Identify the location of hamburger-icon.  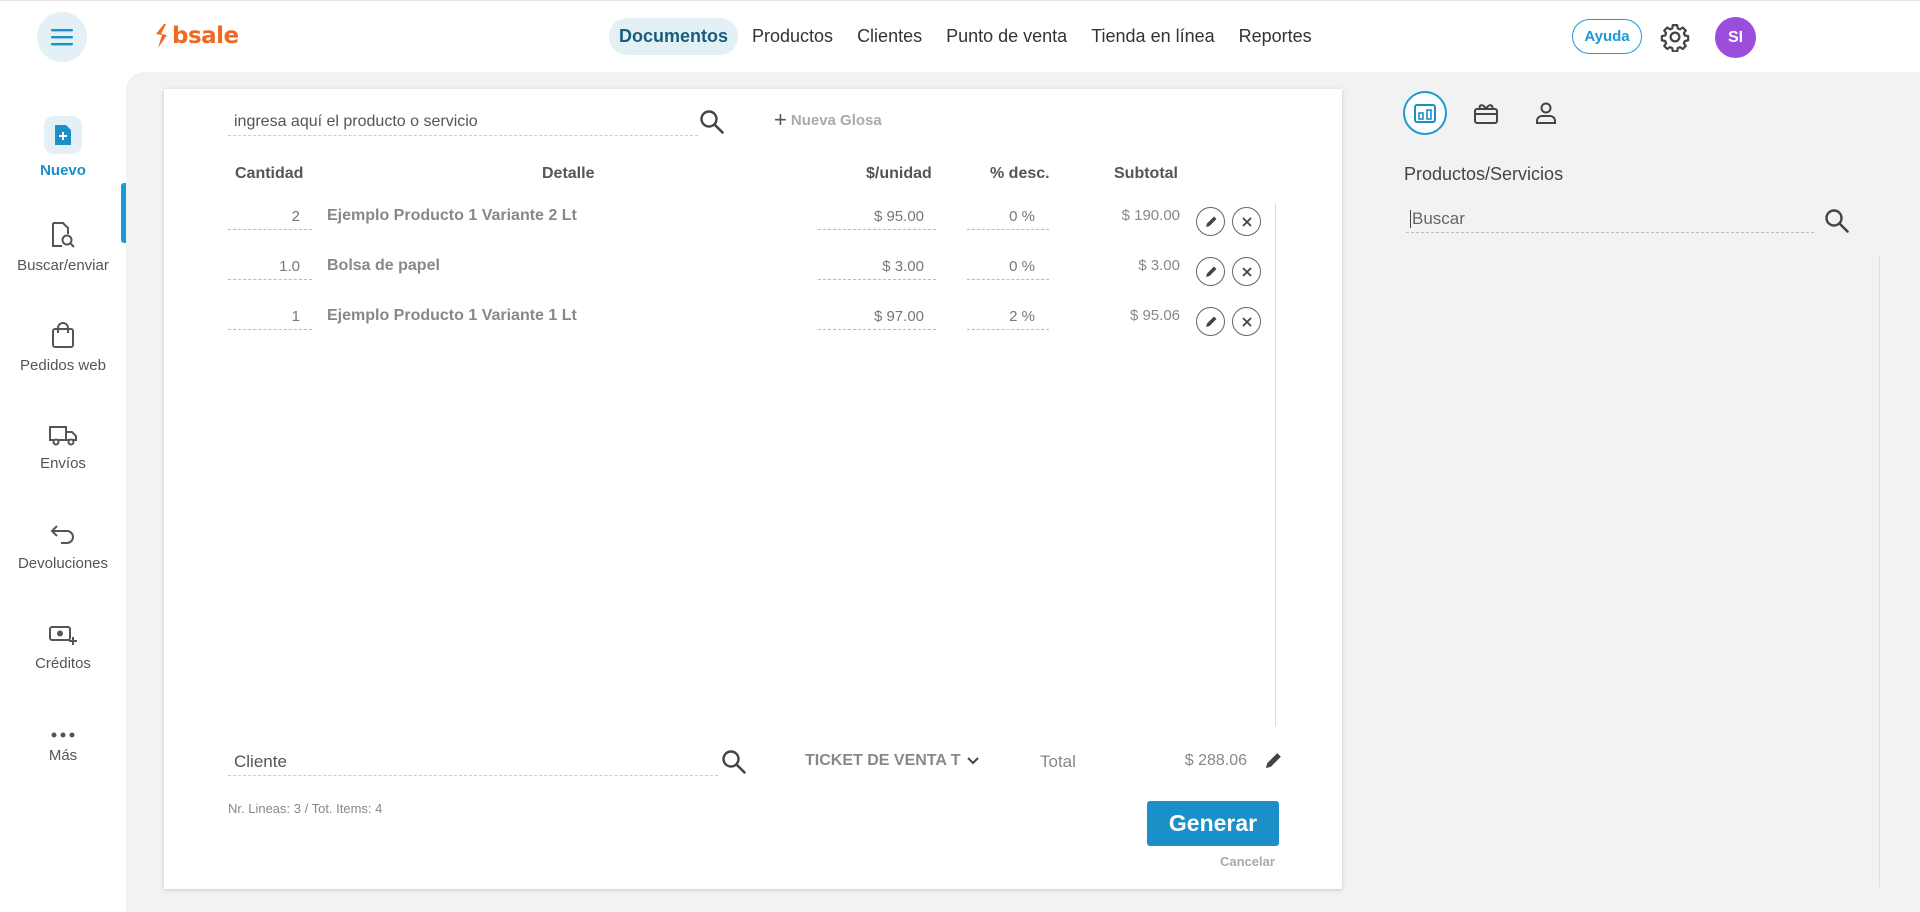
(62, 37).